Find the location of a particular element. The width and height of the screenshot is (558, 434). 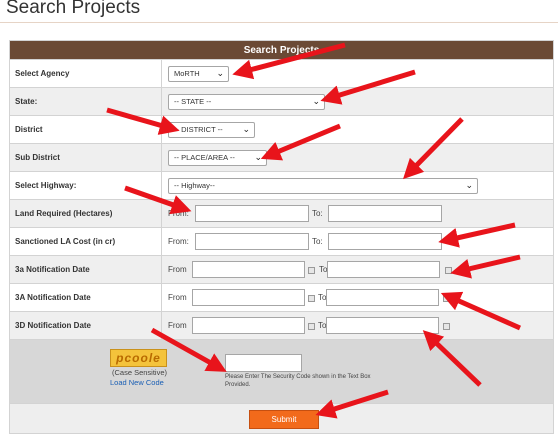

land-label: Land Required (Hectares) is located at coordinates (85, 213).